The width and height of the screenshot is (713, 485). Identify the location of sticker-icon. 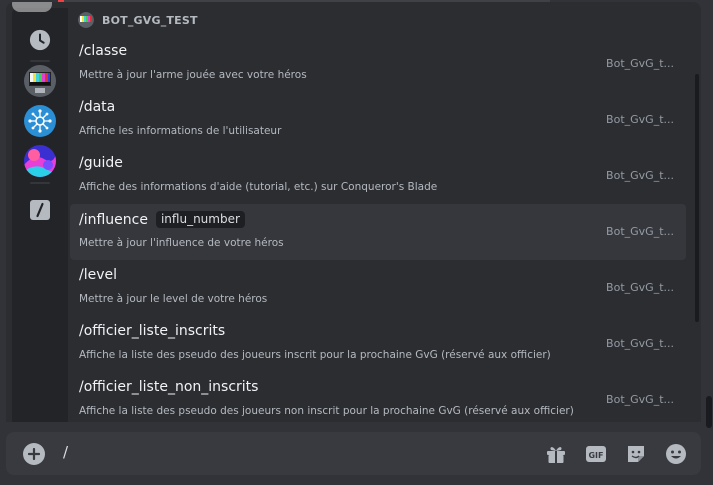
(636, 454).